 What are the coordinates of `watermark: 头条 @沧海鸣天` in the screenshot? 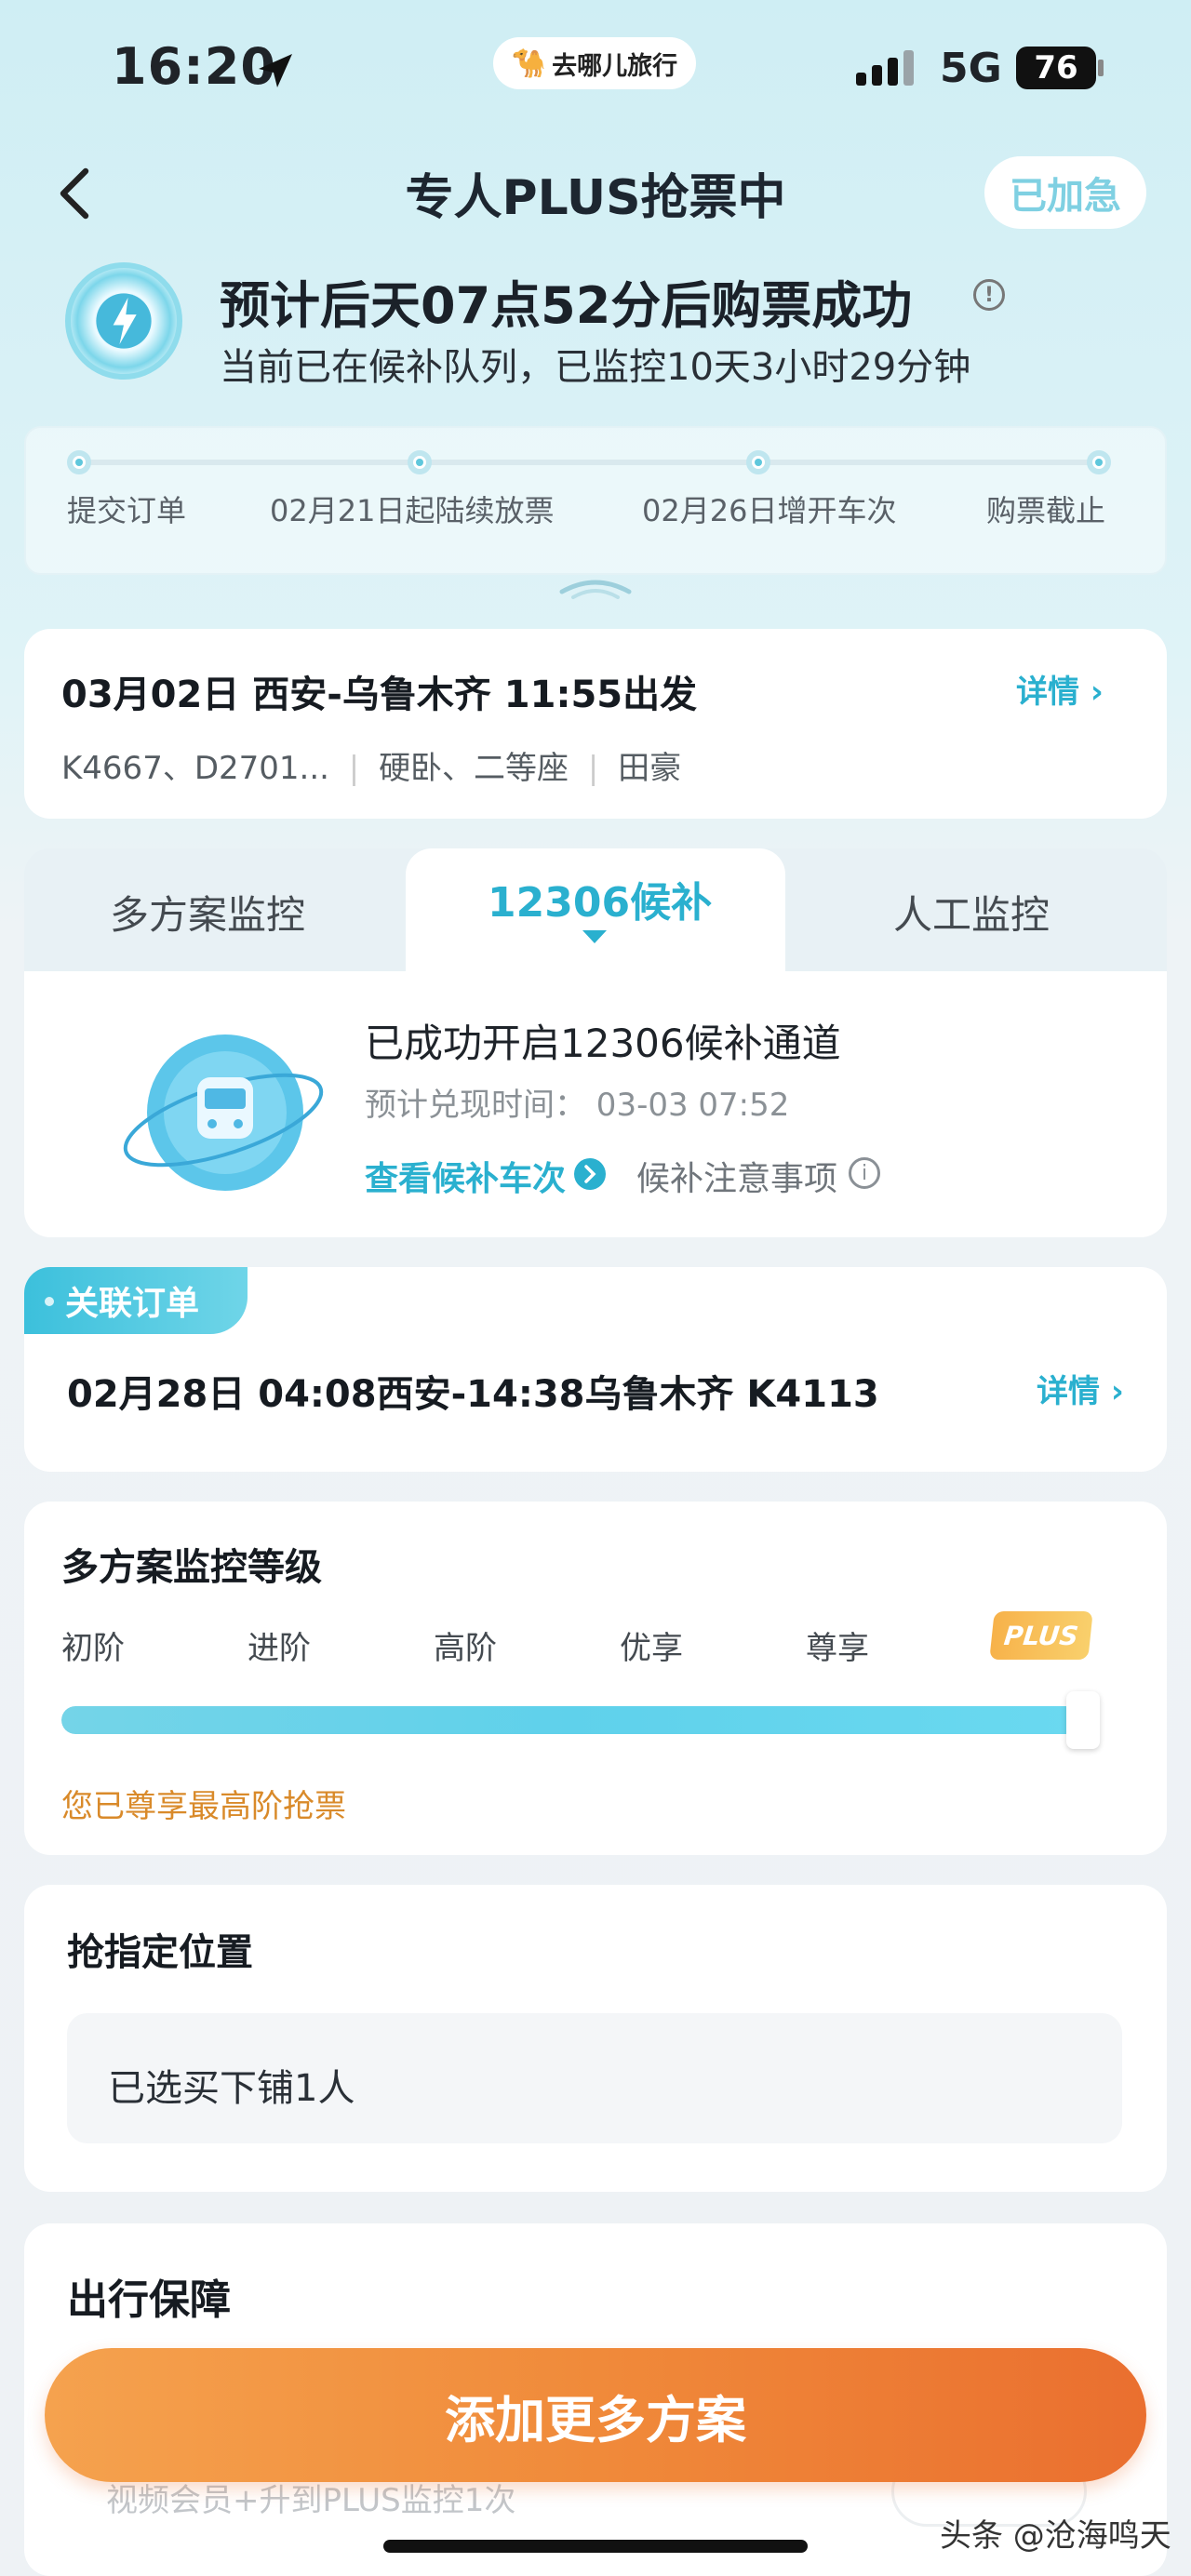 It's located at (1055, 2536).